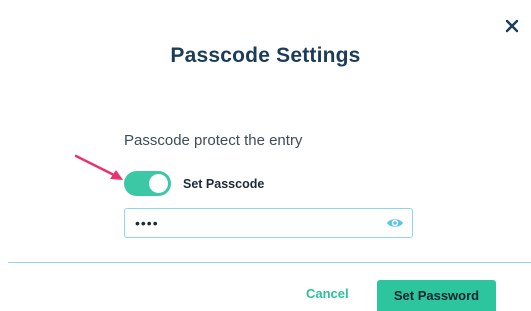  What do you see at coordinates (436, 295) in the screenshot?
I see `set-password-button: Set Password` at bounding box center [436, 295].